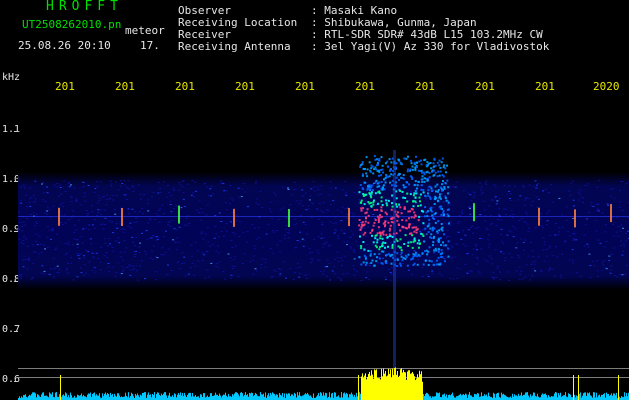  I want to click on echo-column, so click(394, 275).